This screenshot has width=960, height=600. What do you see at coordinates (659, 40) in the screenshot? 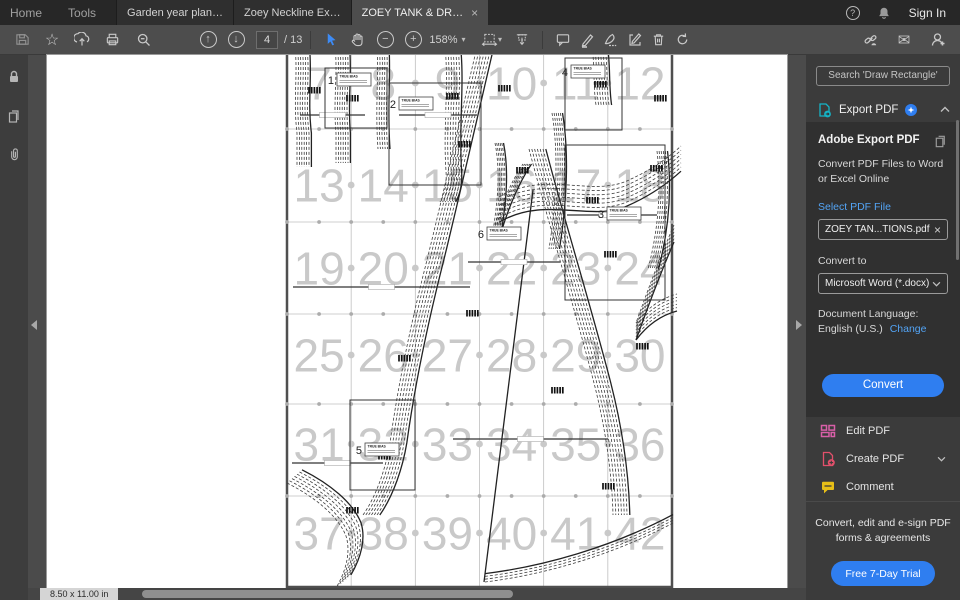
I see `delete-pages-tool` at bounding box center [659, 40].